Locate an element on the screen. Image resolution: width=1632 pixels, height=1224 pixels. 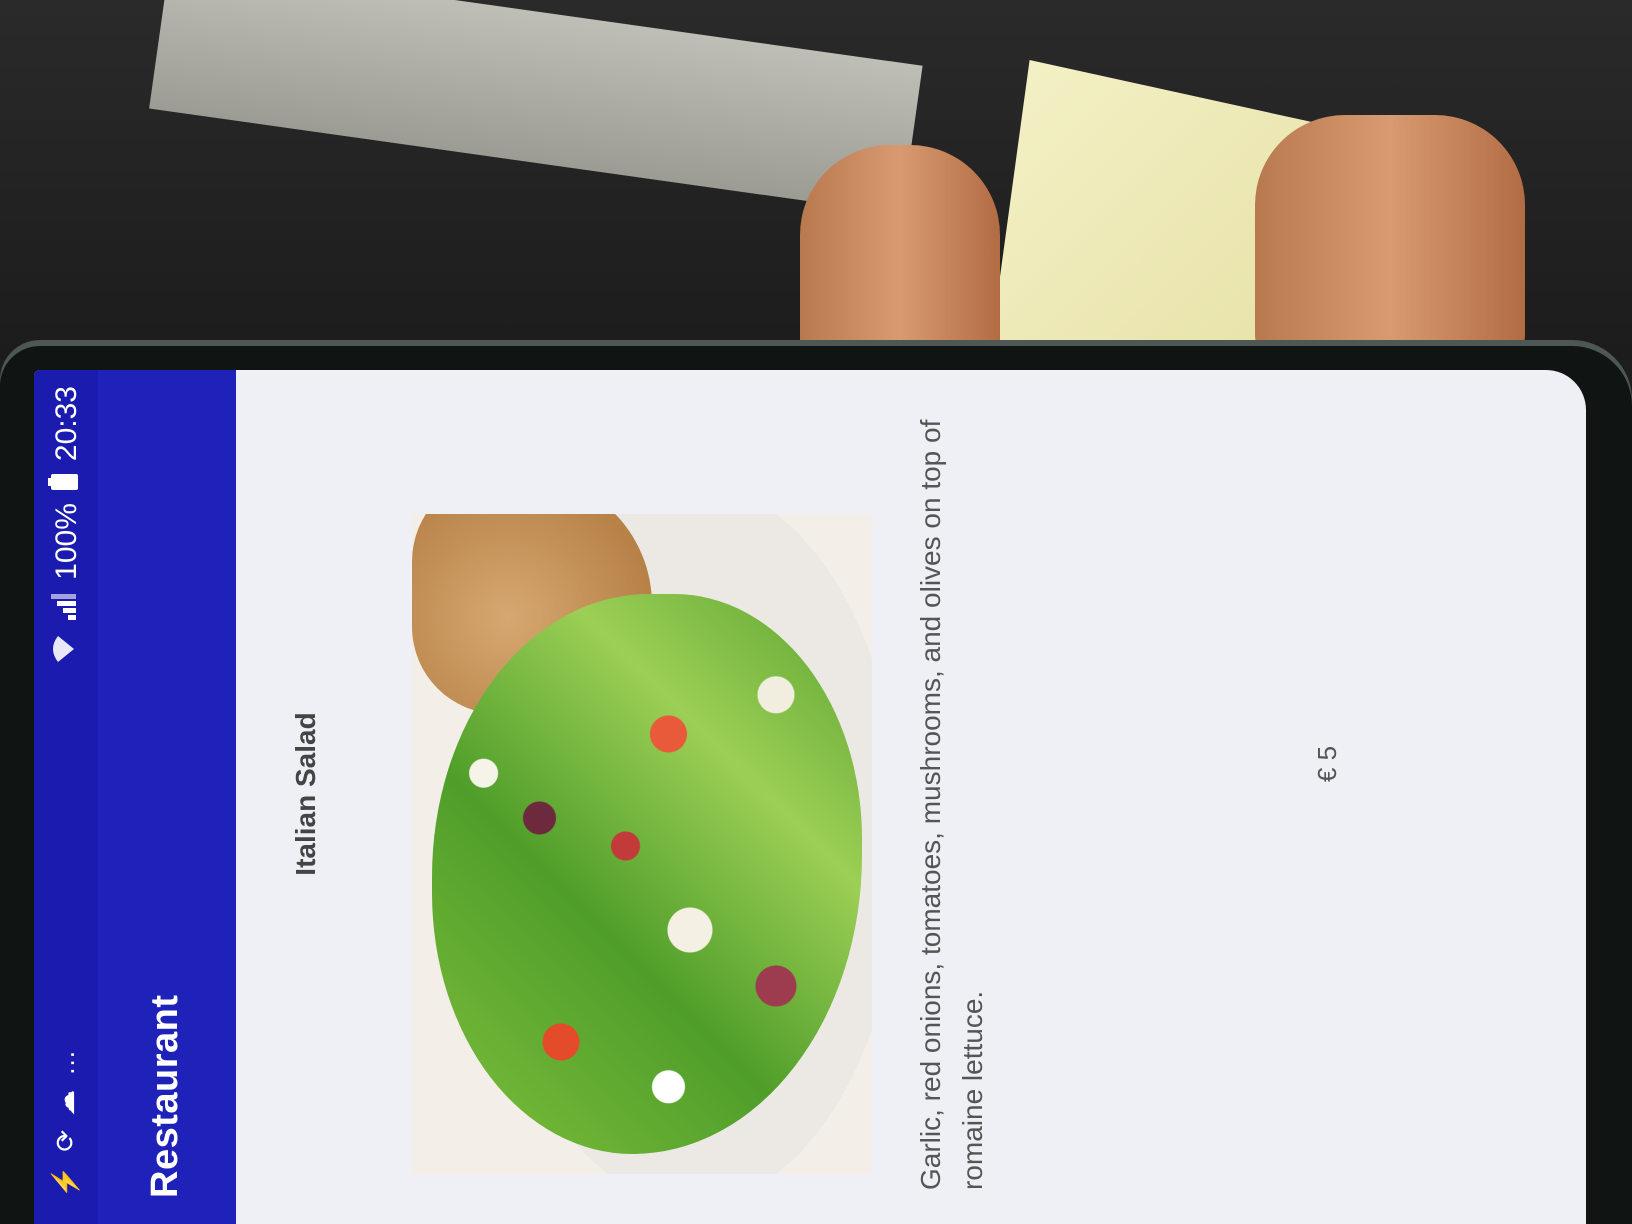
clock: 20:33 is located at coordinates (66, 424).